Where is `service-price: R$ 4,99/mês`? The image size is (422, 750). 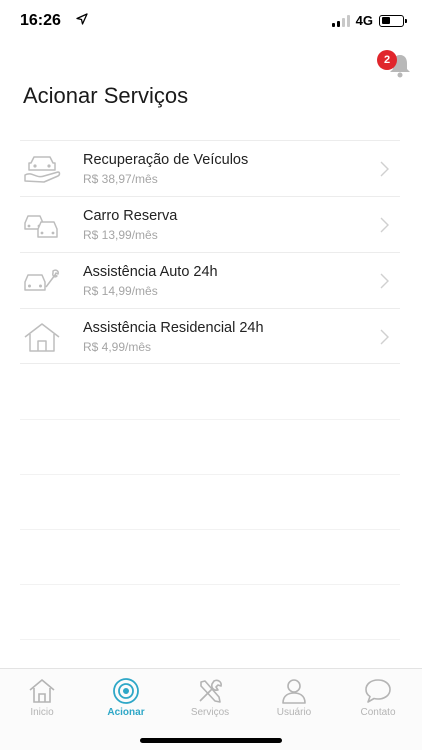
service-price: R$ 4,99/mês is located at coordinates (117, 347).